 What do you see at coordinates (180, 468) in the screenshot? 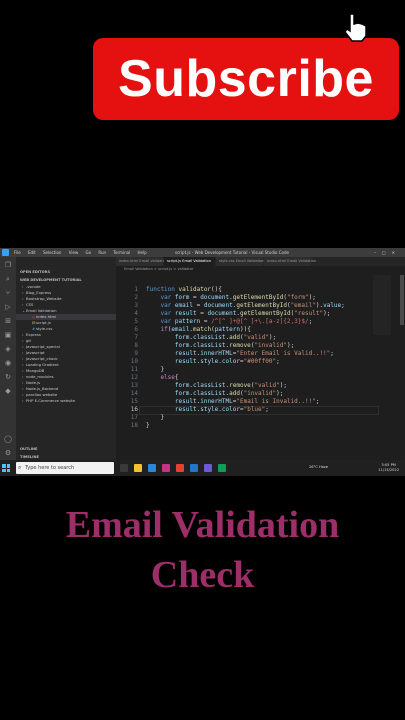
I see `chrome-icon` at bounding box center [180, 468].